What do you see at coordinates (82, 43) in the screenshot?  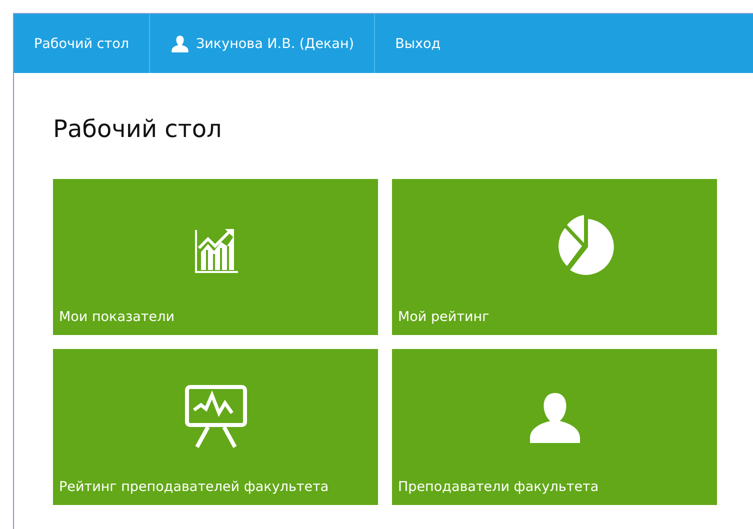 I see `nav-link: Рабочий стол` at bounding box center [82, 43].